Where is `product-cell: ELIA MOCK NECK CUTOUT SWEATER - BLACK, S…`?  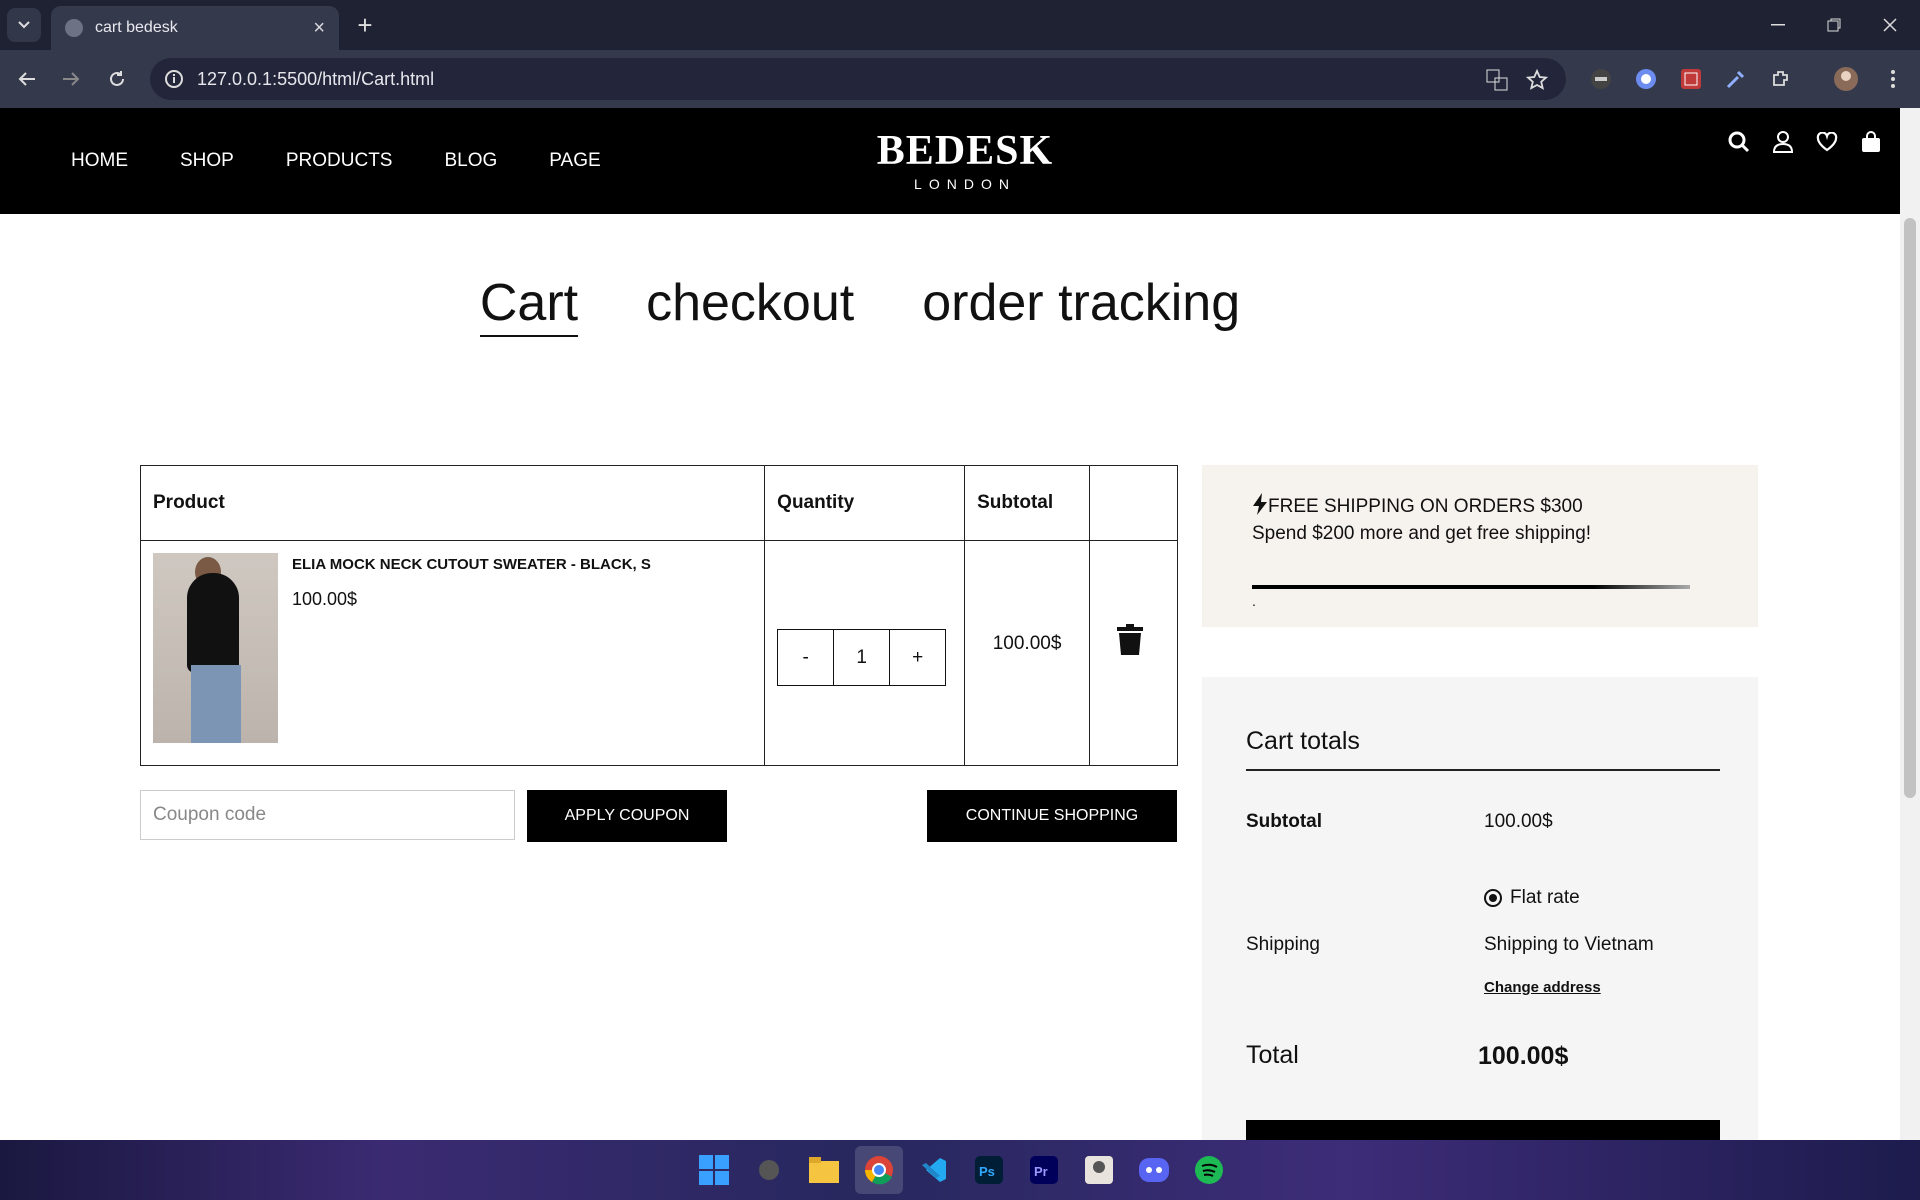 product-cell: ELIA MOCK NECK CUTOUT SWEATER - BLACK, S… is located at coordinates (452, 653).